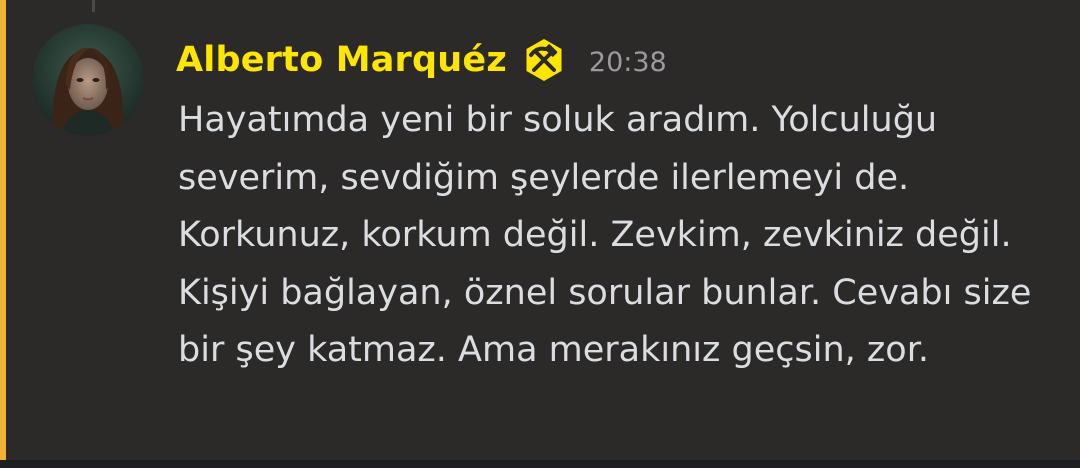  Describe the element at coordinates (93, 6) in the screenshot. I see `reply-spine` at that location.